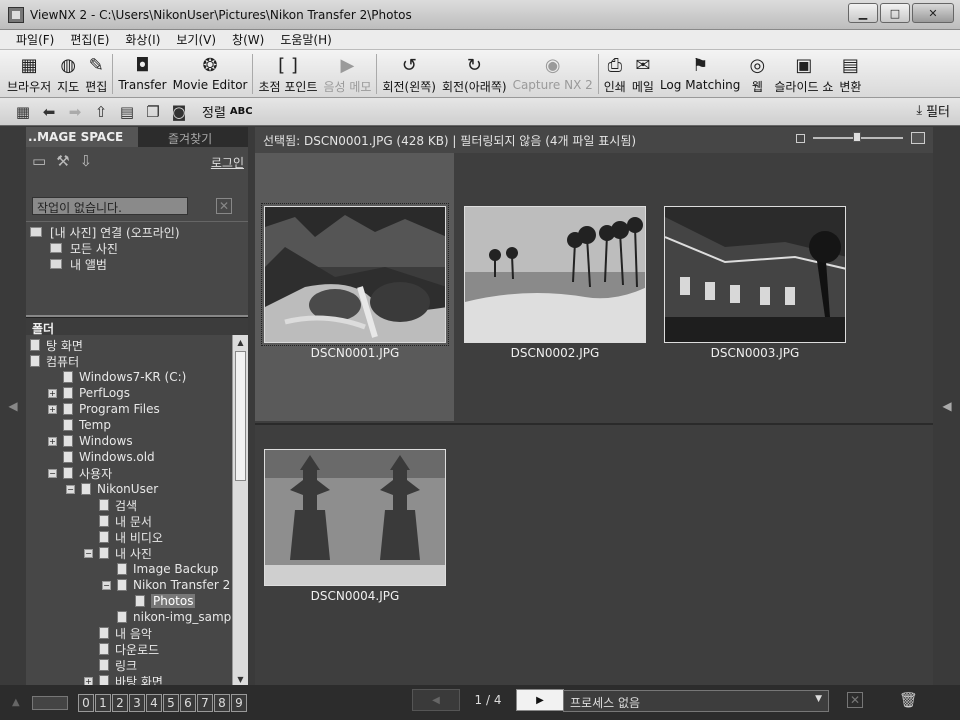 The width and height of the screenshot is (960, 720). I want to click on tree-item: 탕 화면, so click(54, 345).